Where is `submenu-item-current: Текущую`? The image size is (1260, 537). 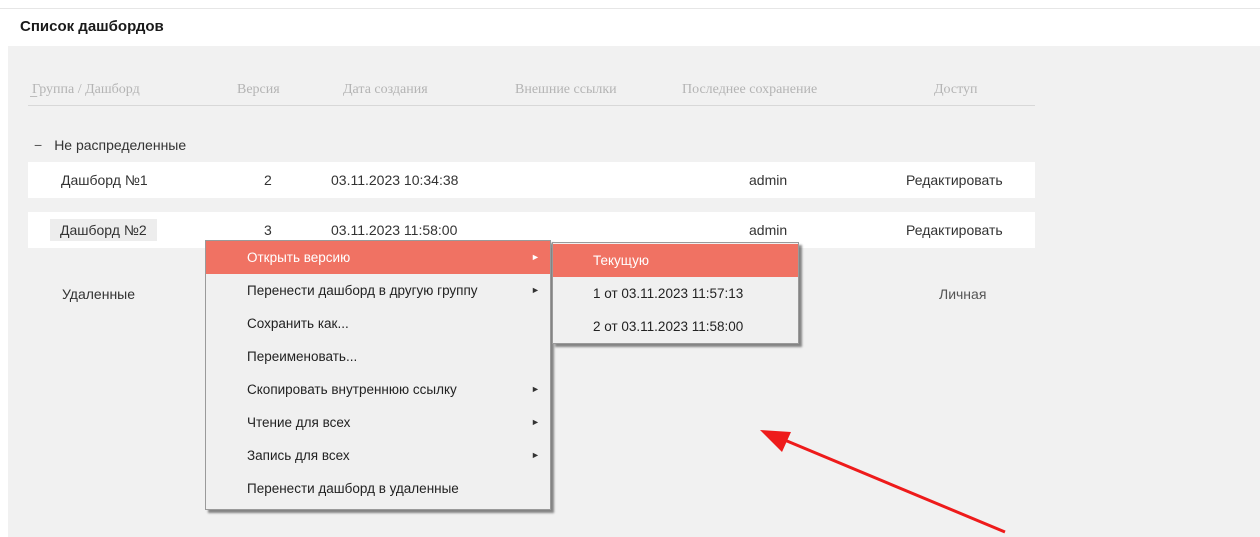
submenu-item-current: Текущую is located at coordinates (675, 260).